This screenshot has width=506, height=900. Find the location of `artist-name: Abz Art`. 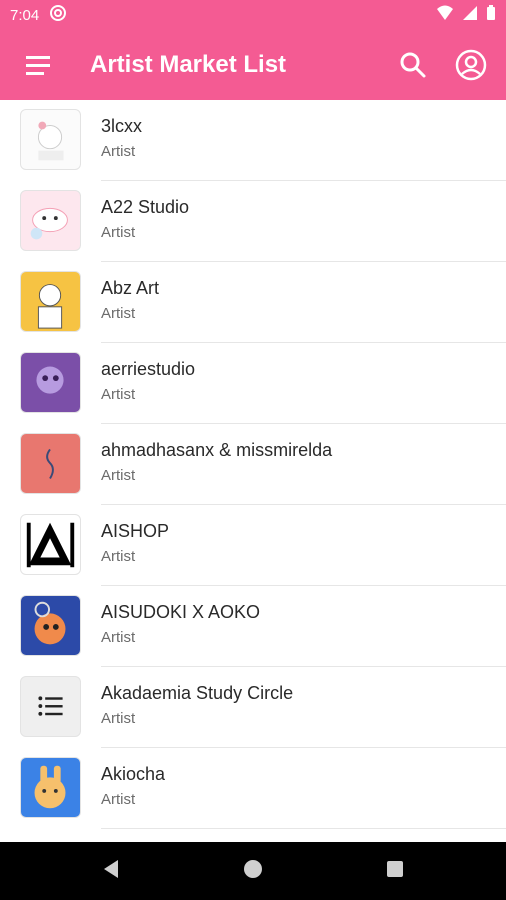

artist-name: Abz Art is located at coordinates (130, 288).